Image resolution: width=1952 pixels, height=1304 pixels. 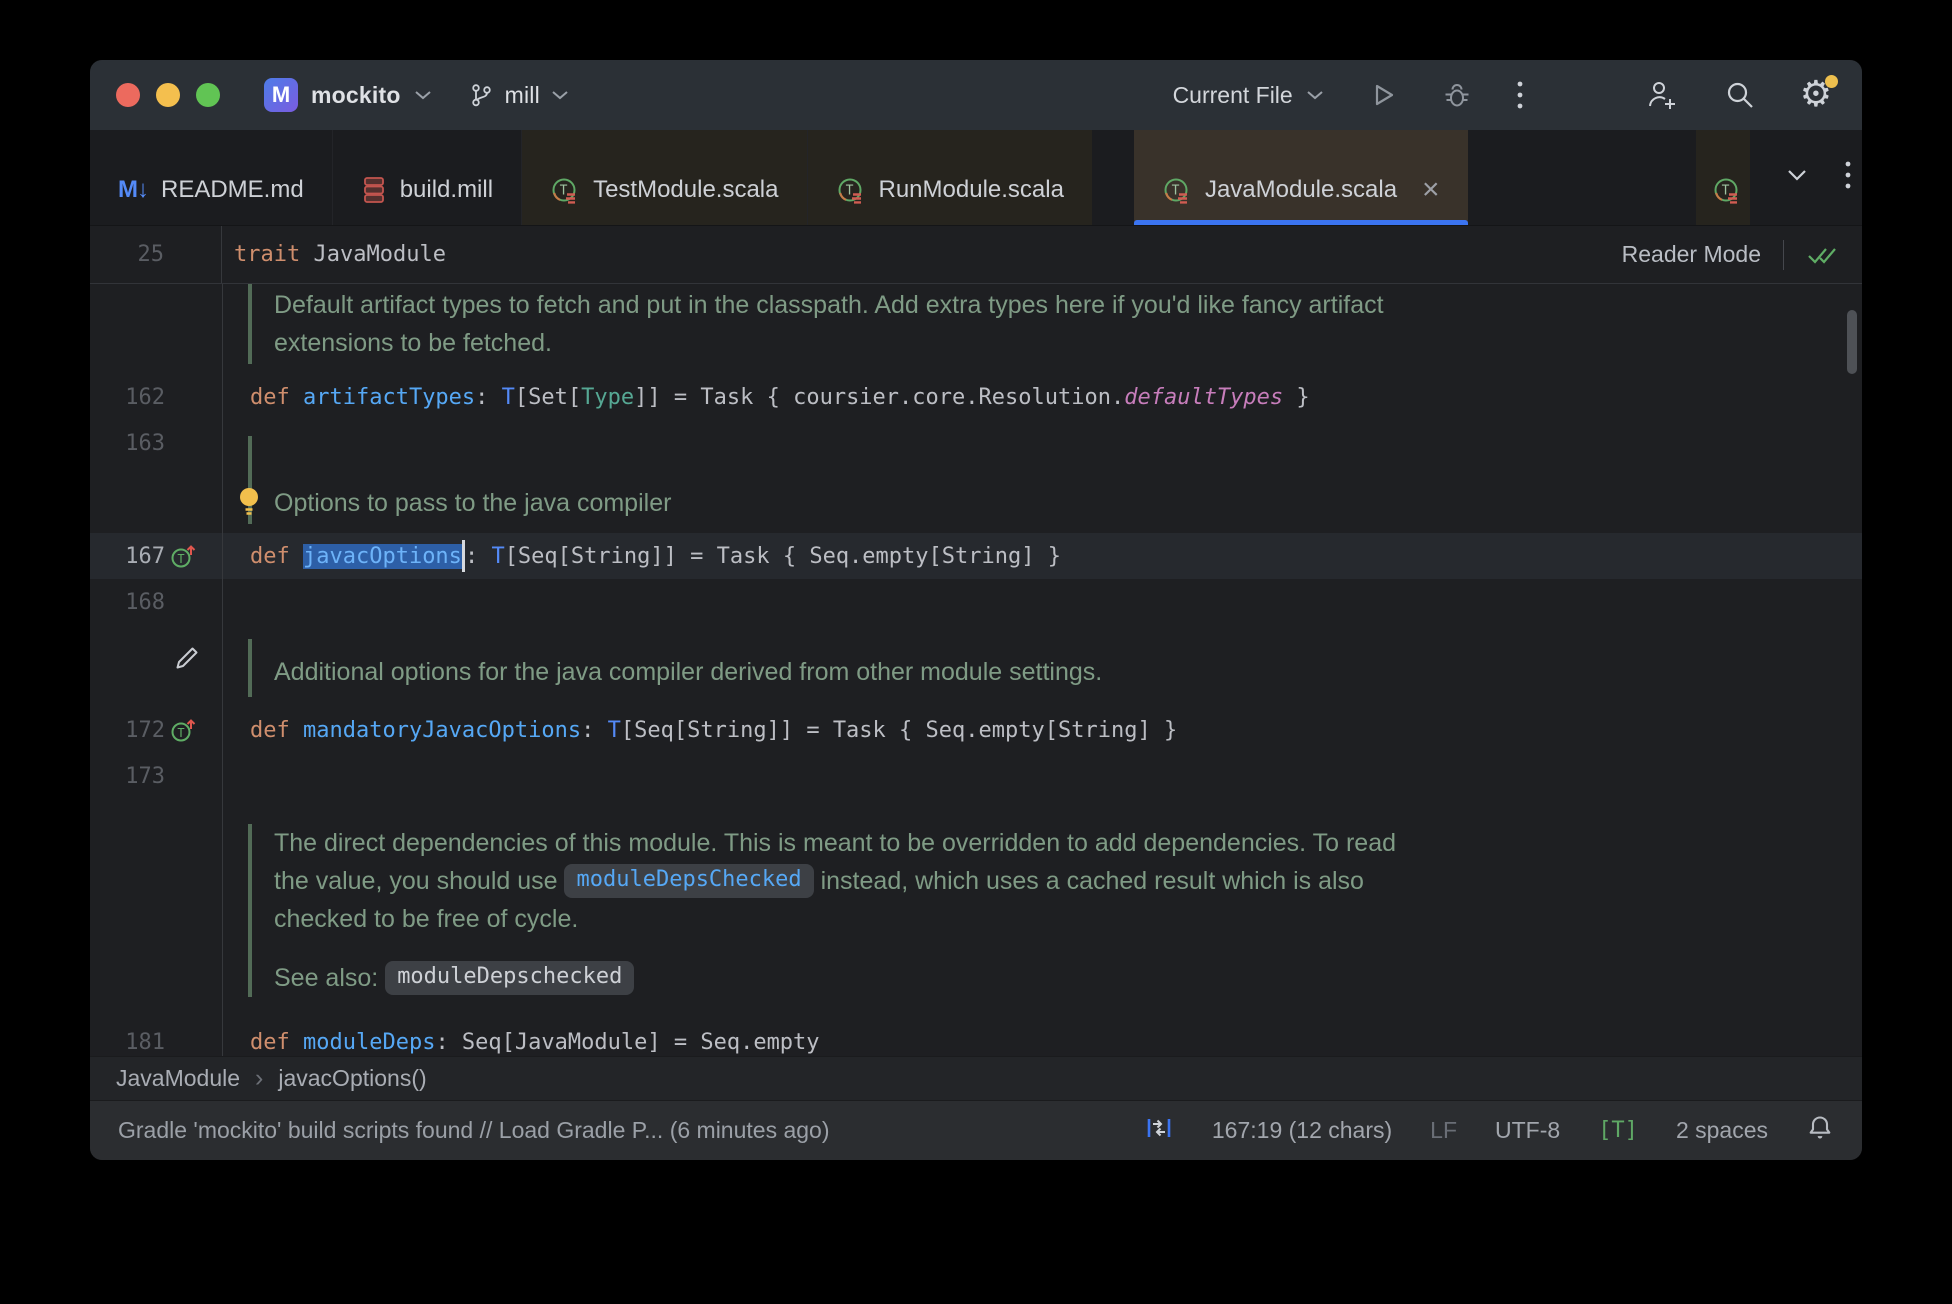 I want to click on breadcrumb-item-member: javacOptions(), so click(x=352, y=1078).